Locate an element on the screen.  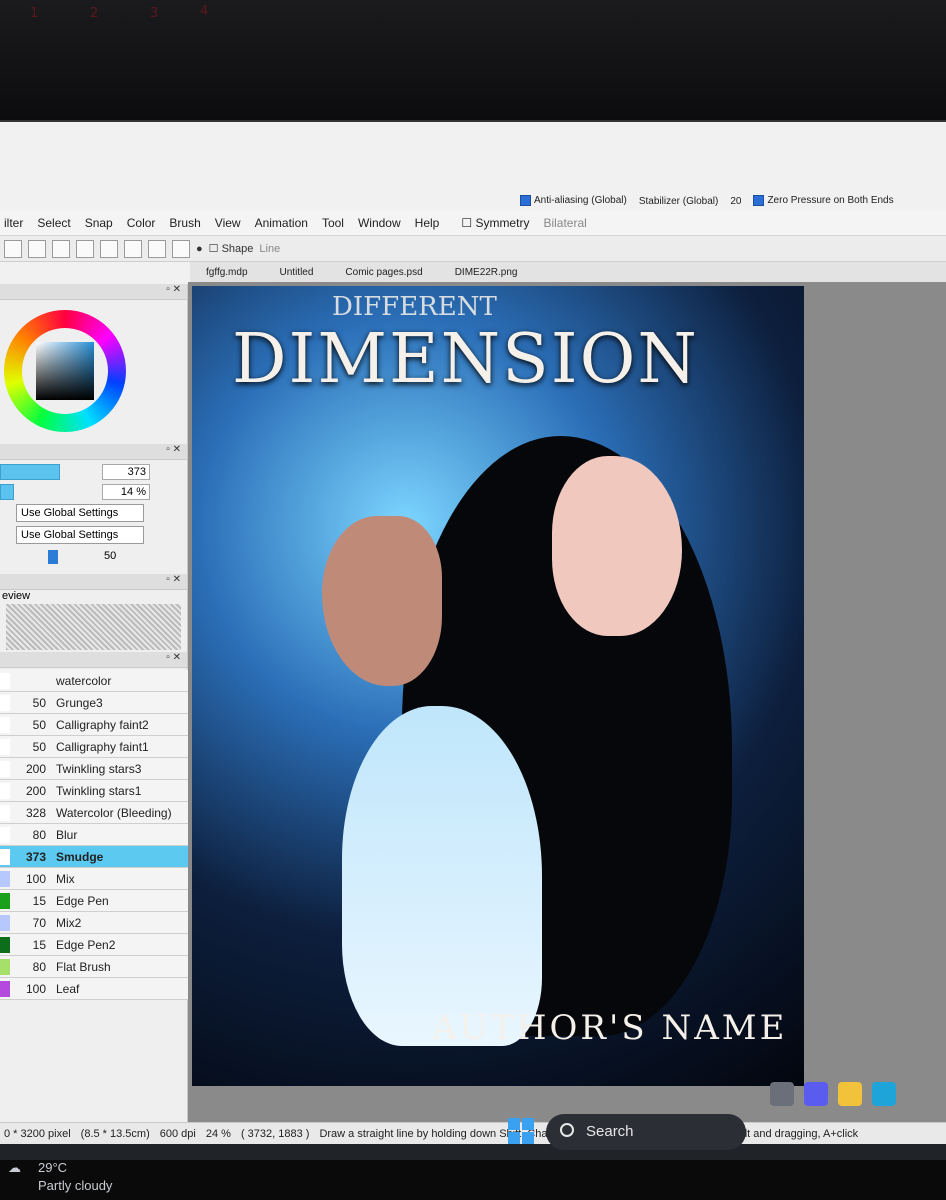
color-panel-header: ▫ ✕ is located at coordinates (93, 292).